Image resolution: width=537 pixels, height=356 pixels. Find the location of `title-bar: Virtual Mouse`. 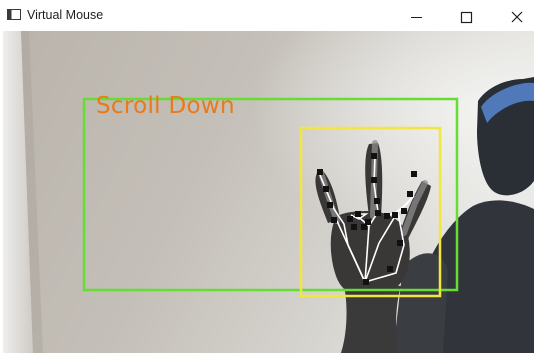

title-bar: Virtual Mouse is located at coordinates (268, 15).